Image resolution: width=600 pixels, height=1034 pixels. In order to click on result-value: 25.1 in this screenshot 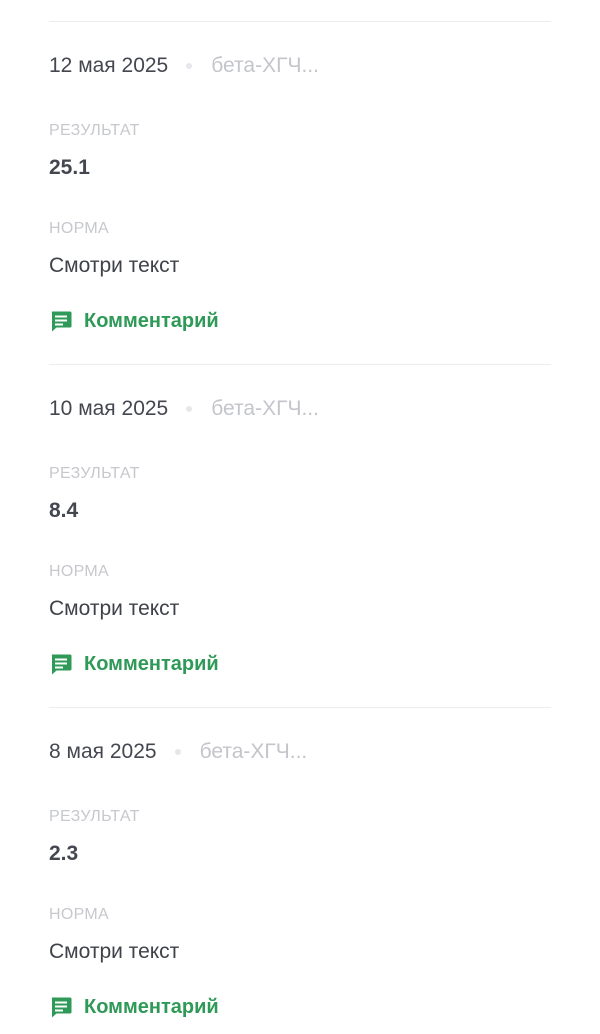, I will do `click(69, 167)`.